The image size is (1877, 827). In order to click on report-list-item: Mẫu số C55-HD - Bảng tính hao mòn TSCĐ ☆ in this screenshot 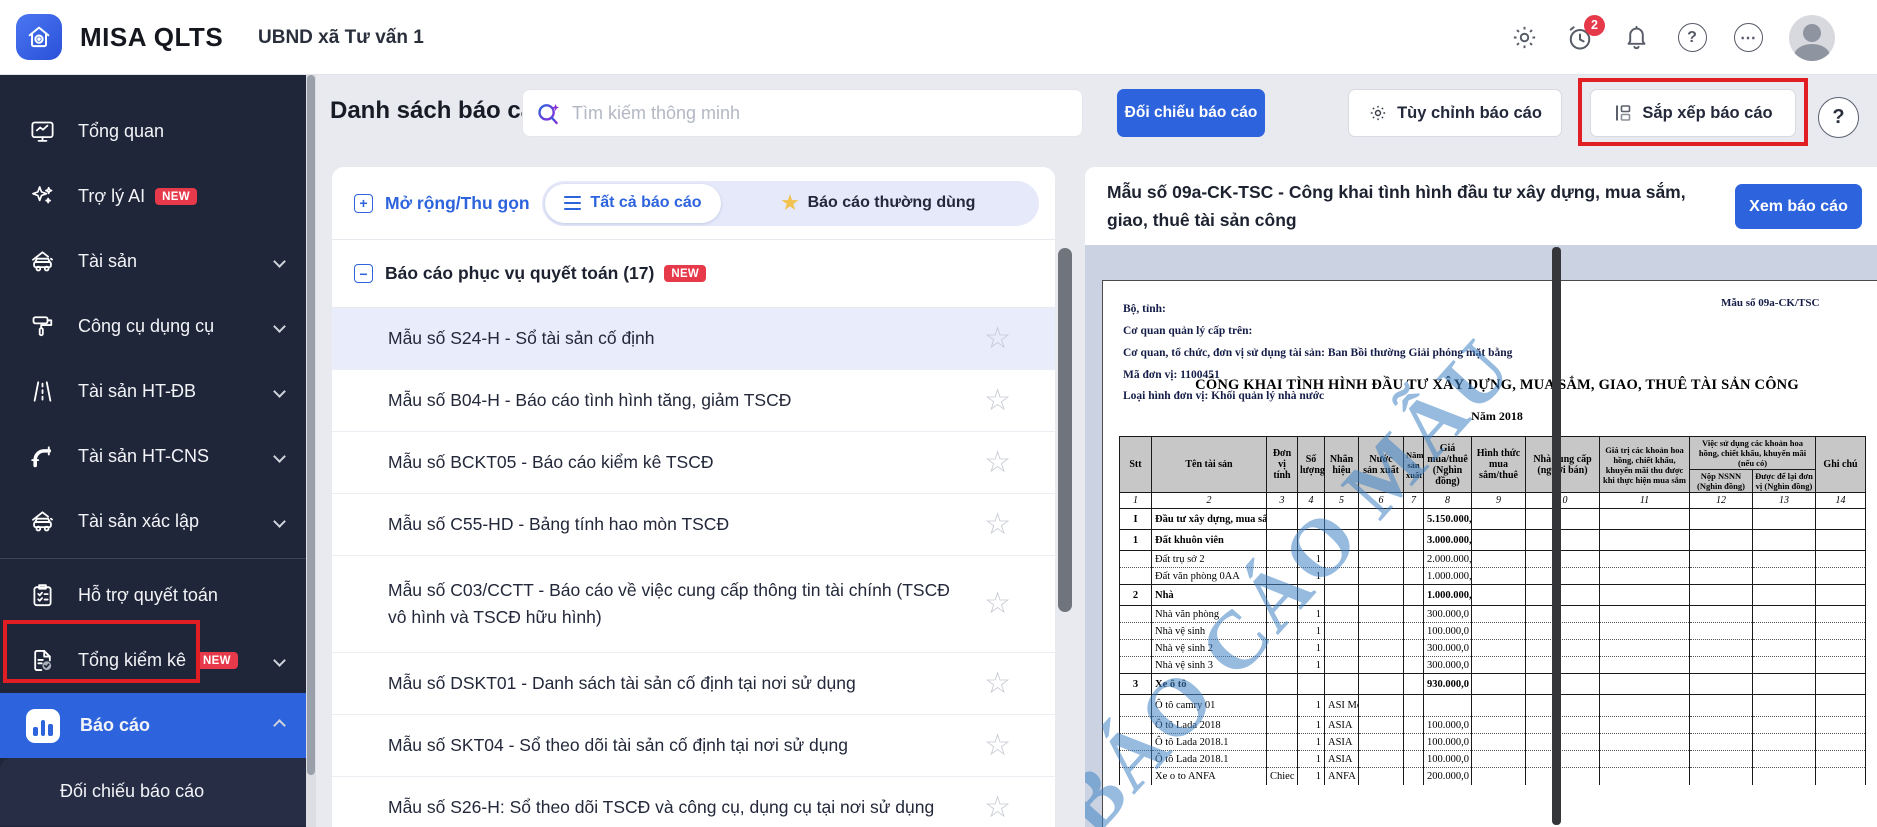, I will do `click(693, 525)`.